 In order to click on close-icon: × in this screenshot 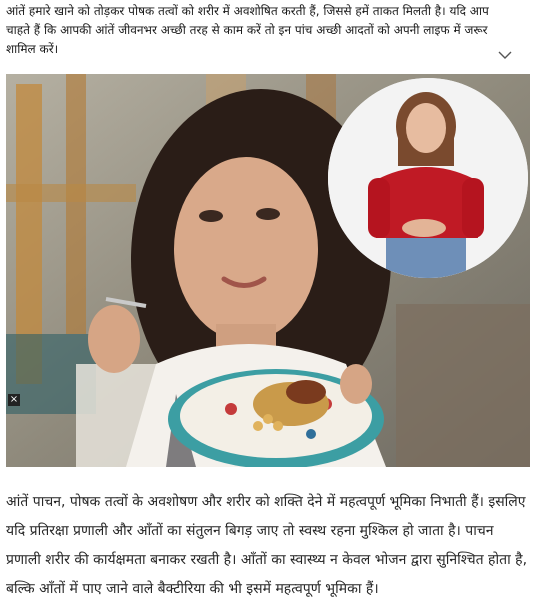, I will do `click(14, 399)`.